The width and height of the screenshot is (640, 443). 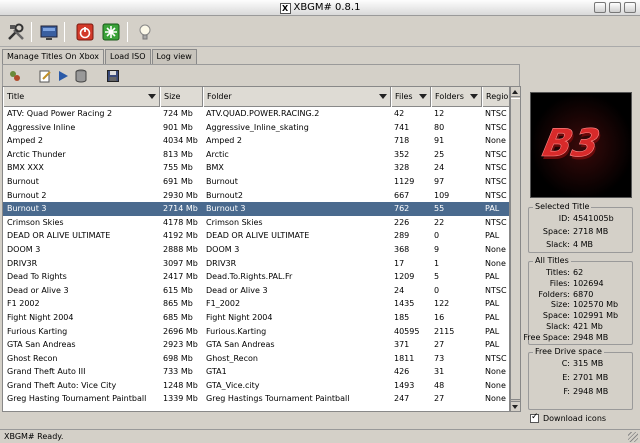 I want to click on tab-log-view: Log view, so click(x=174, y=56).